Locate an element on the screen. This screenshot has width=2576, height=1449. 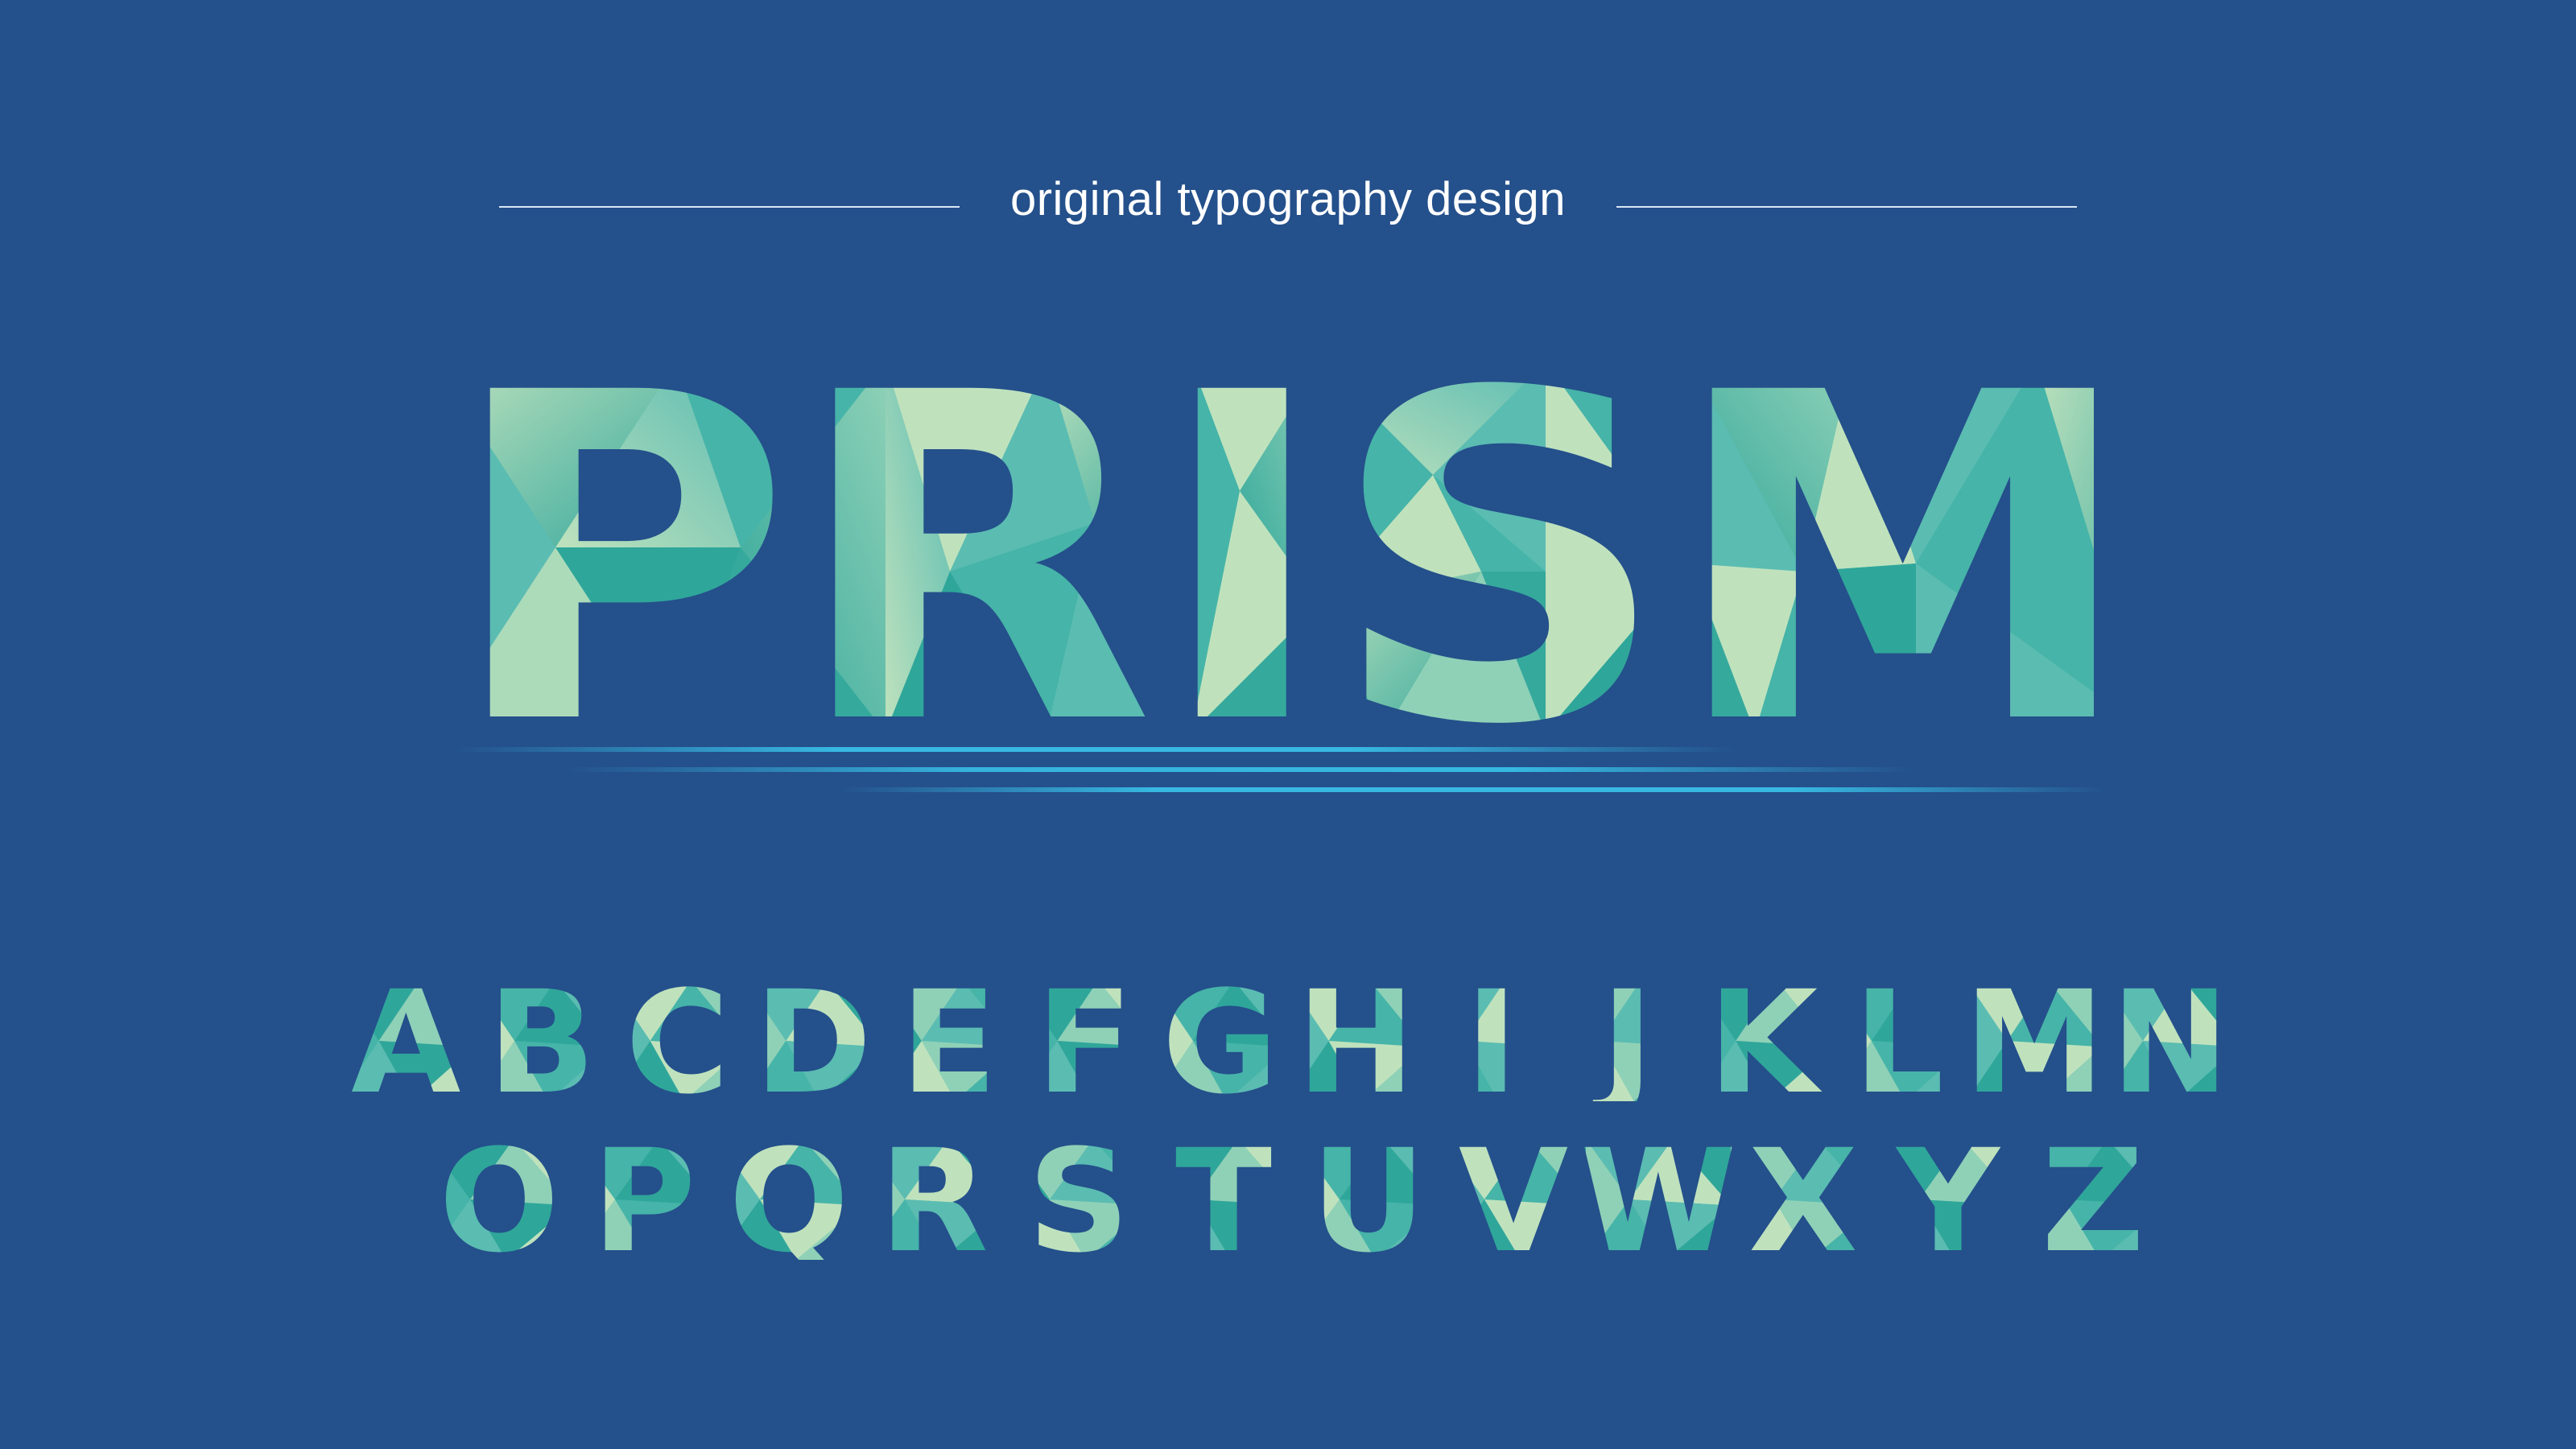
alphabet-letter-c: C is located at coordinates (677, 1040).